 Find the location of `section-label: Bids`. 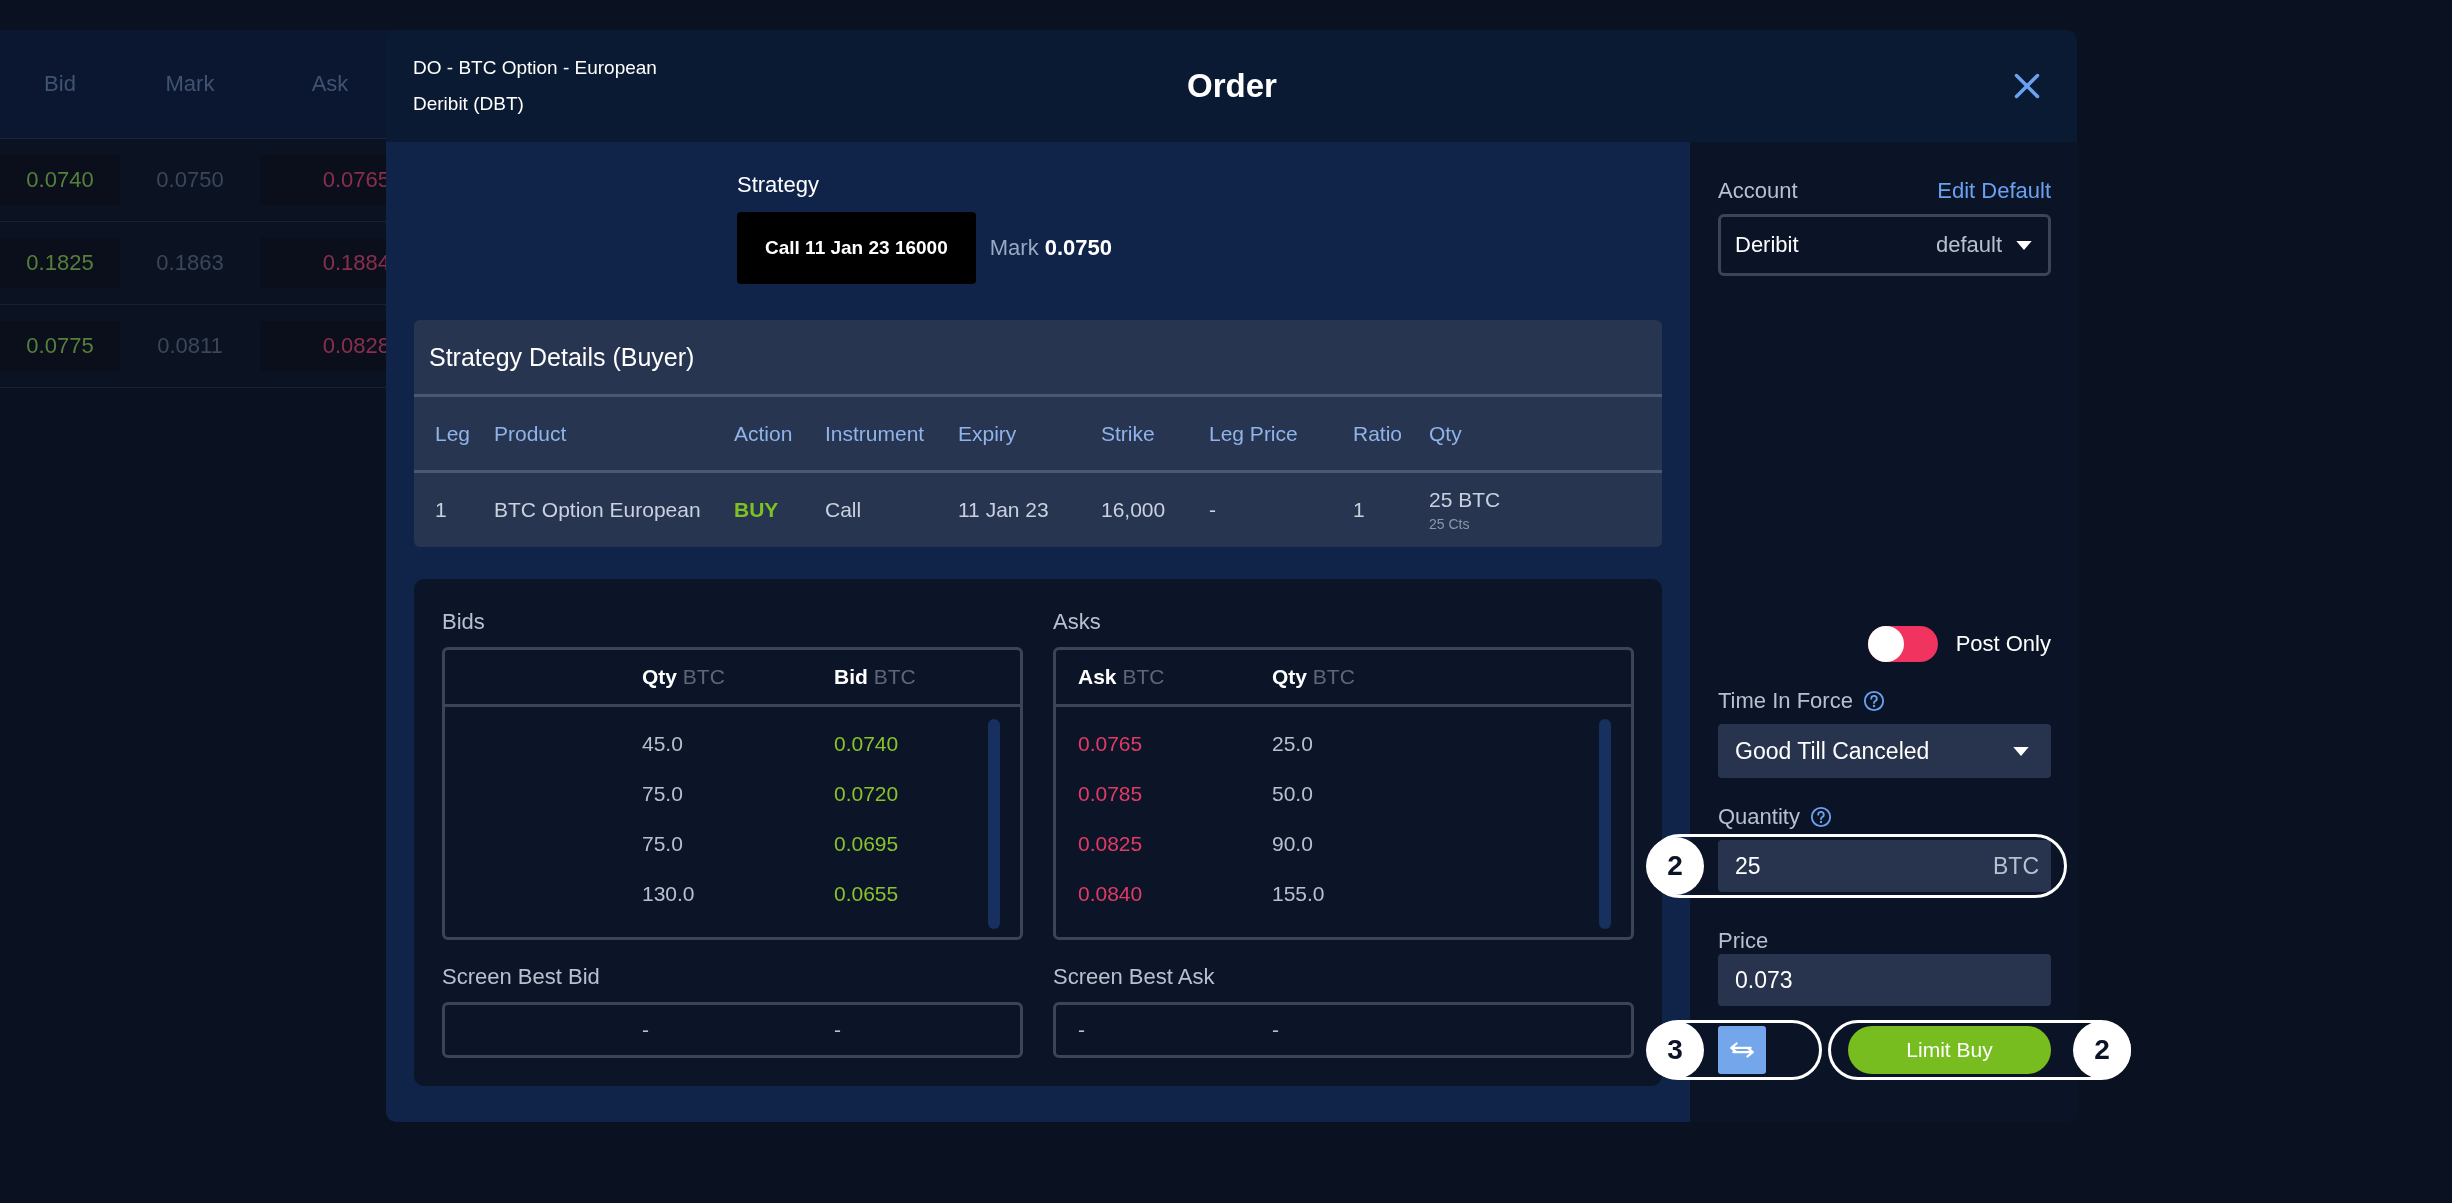

section-label: Bids is located at coordinates (464, 622).